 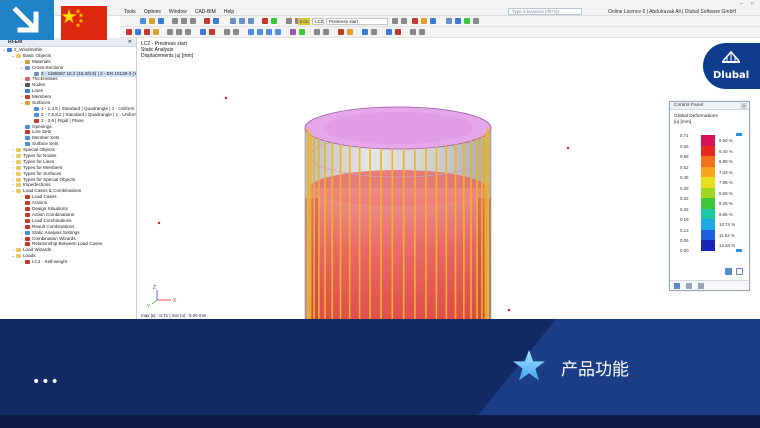 What do you see at coordinates (684, 230) in the screenshot?
I see `legend-value: 0.13` at bounding box center [684, 230].